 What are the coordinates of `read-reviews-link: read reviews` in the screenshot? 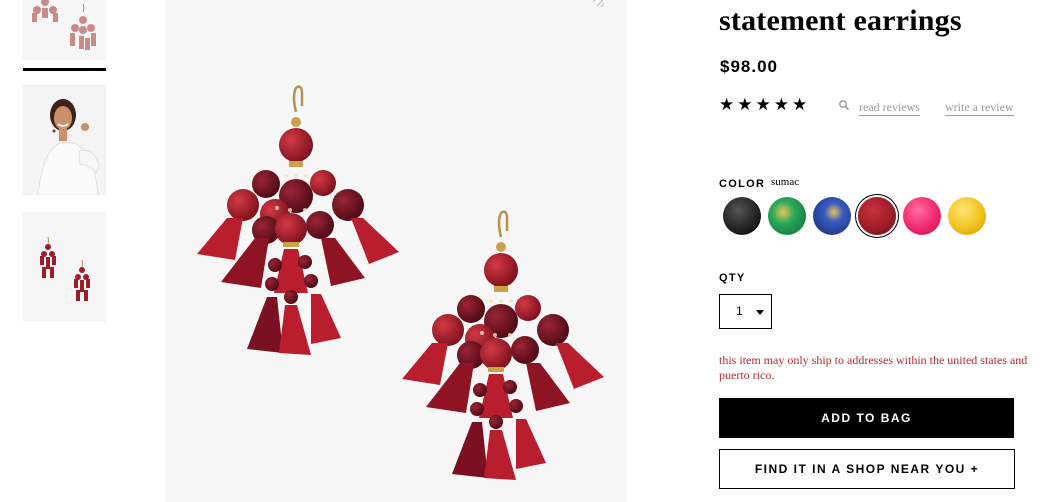 It's located at (889, 108).